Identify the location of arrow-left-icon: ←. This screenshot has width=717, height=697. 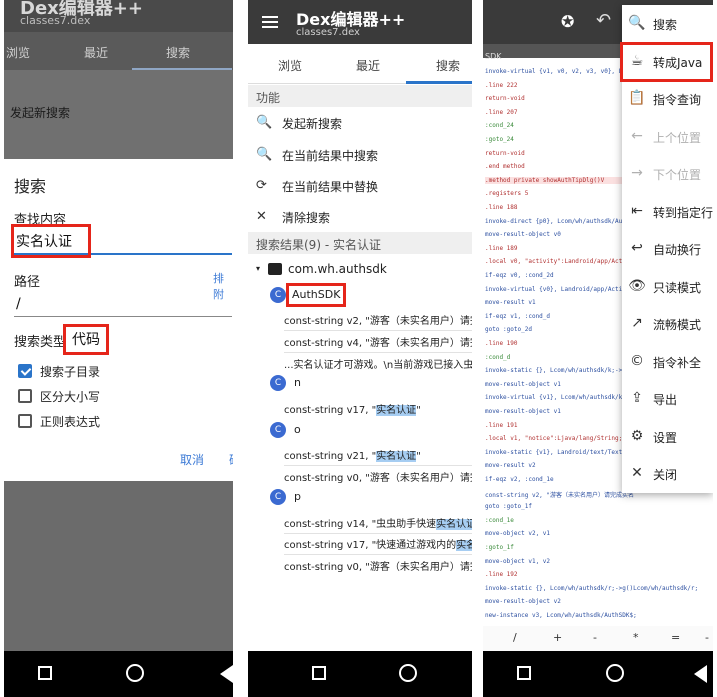
(637, 135).